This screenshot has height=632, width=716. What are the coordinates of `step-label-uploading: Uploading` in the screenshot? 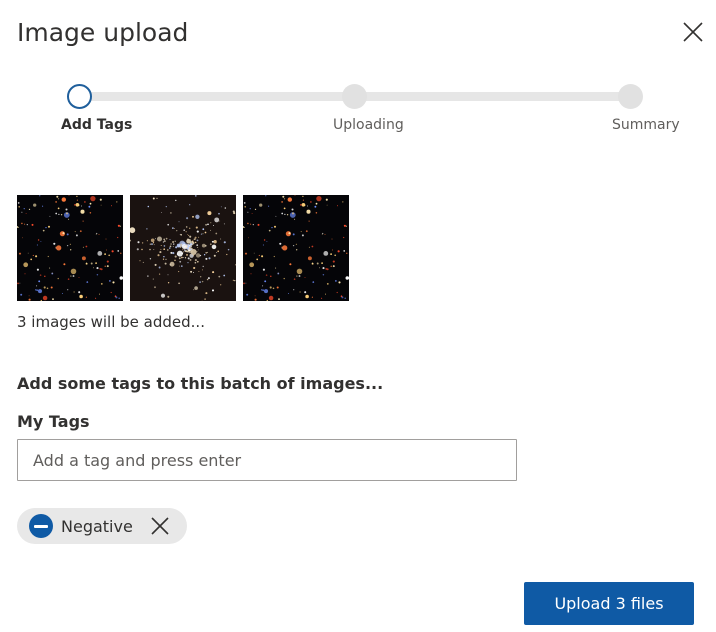 It's located at (368, 125).